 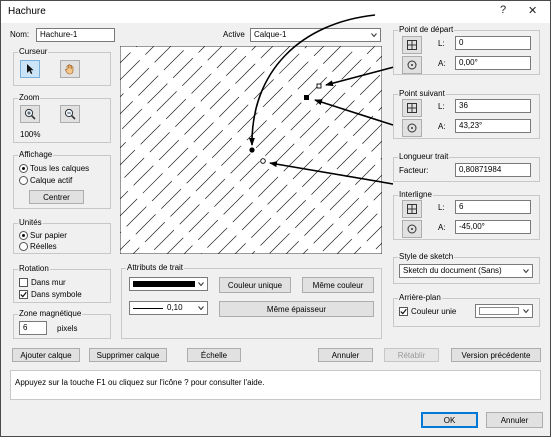 What do you see at coordinates (415, 195) in the screenshot?
I see `spacing-title: Interligne` at bounding box center [415, 195].